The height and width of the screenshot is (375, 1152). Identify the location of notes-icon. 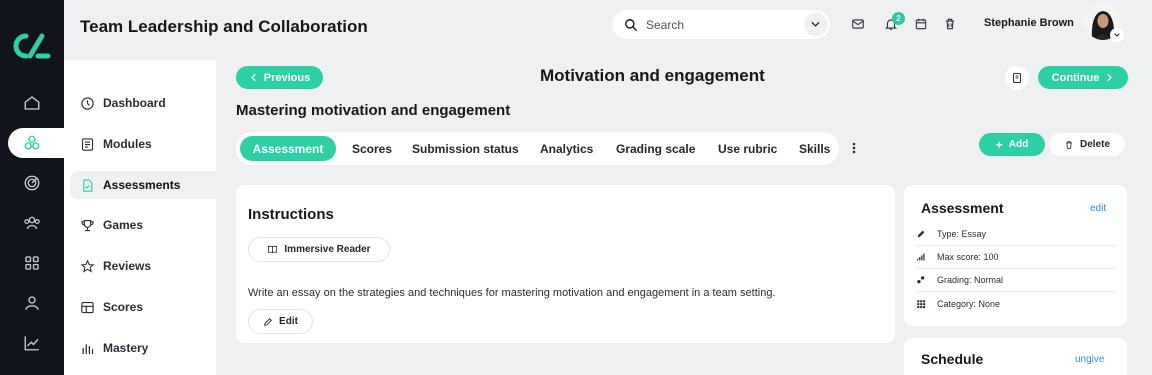
(1017, 78).